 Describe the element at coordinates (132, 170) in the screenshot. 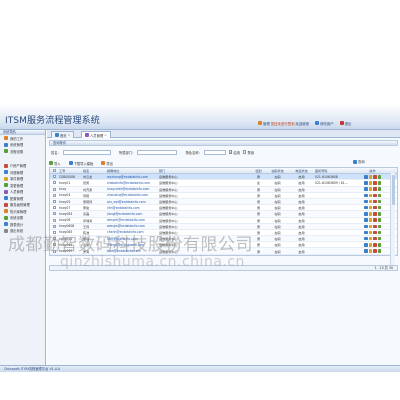

I see `column-header: 邮箱地址` at that location.